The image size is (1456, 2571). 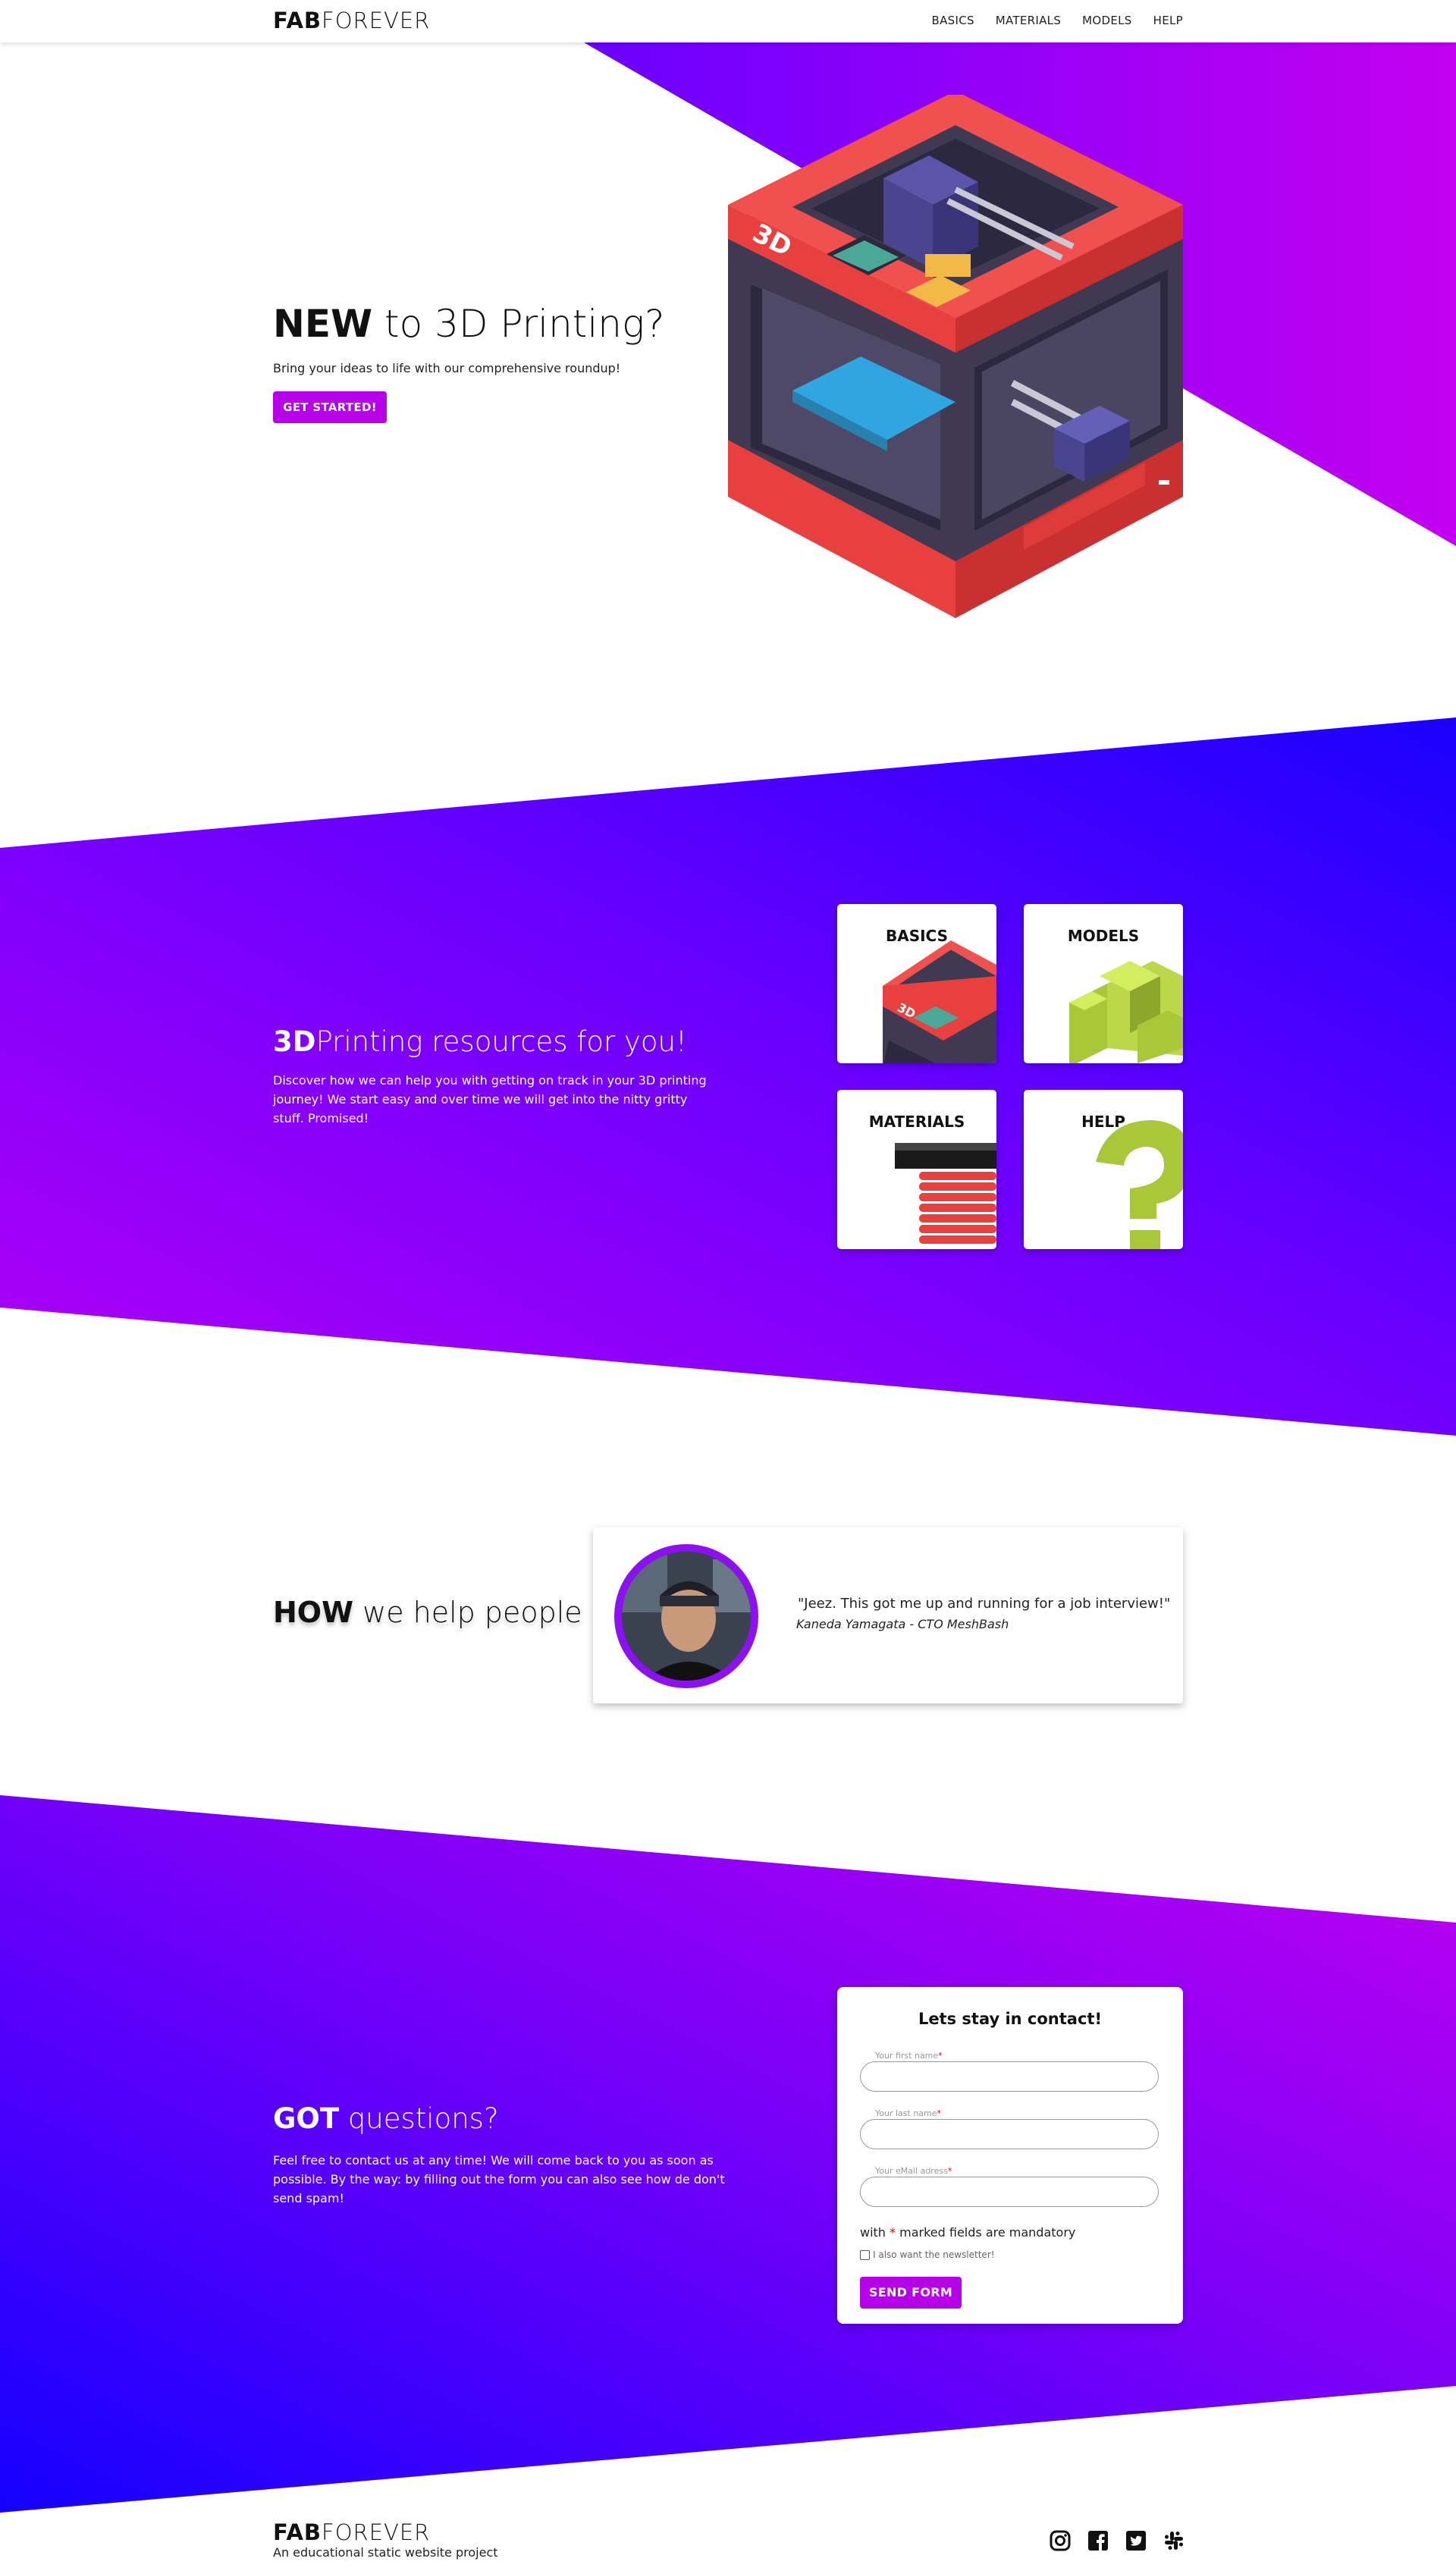 I want to click on social-links, so click(x=1117, y=2540).